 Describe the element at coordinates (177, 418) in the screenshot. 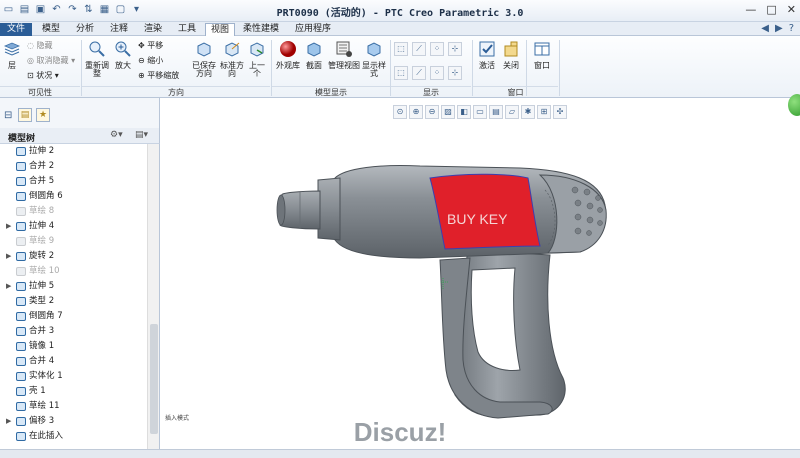

I see `insert-mode-label: 插入模式` at that location.